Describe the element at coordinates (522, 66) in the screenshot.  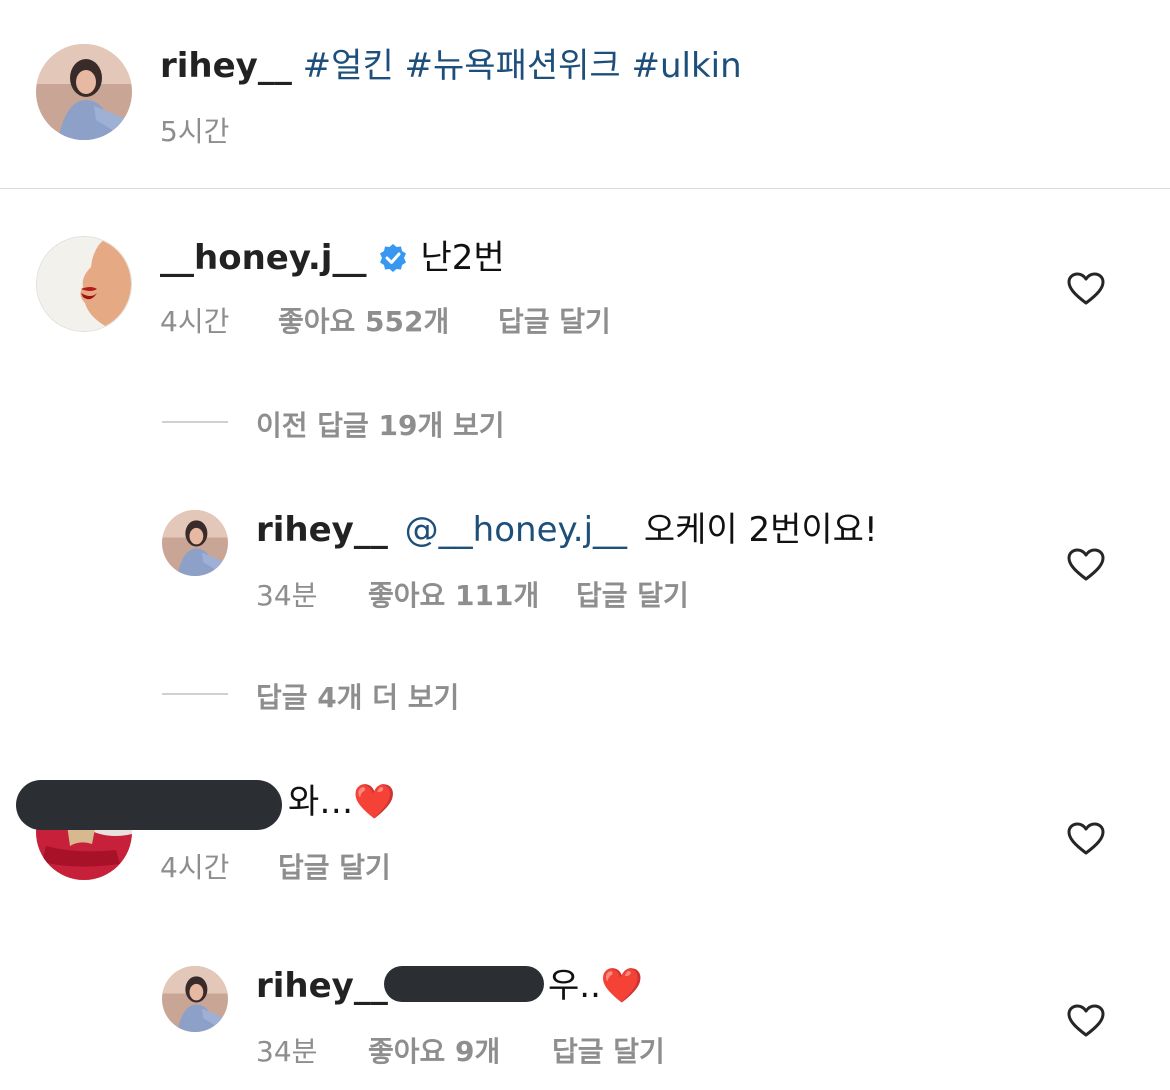
I see `post-hashtags: #얼킨 #뉴욕패션위크 #ulkin` at that location.